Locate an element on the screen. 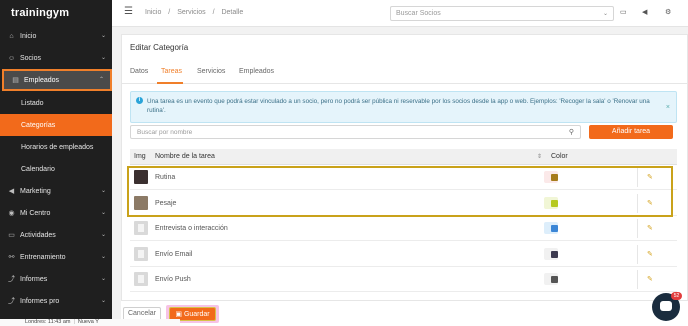 This screenshot has height=326, width=688. breadcrumb-servicios: Servicios is located at coordinates (191, 12).